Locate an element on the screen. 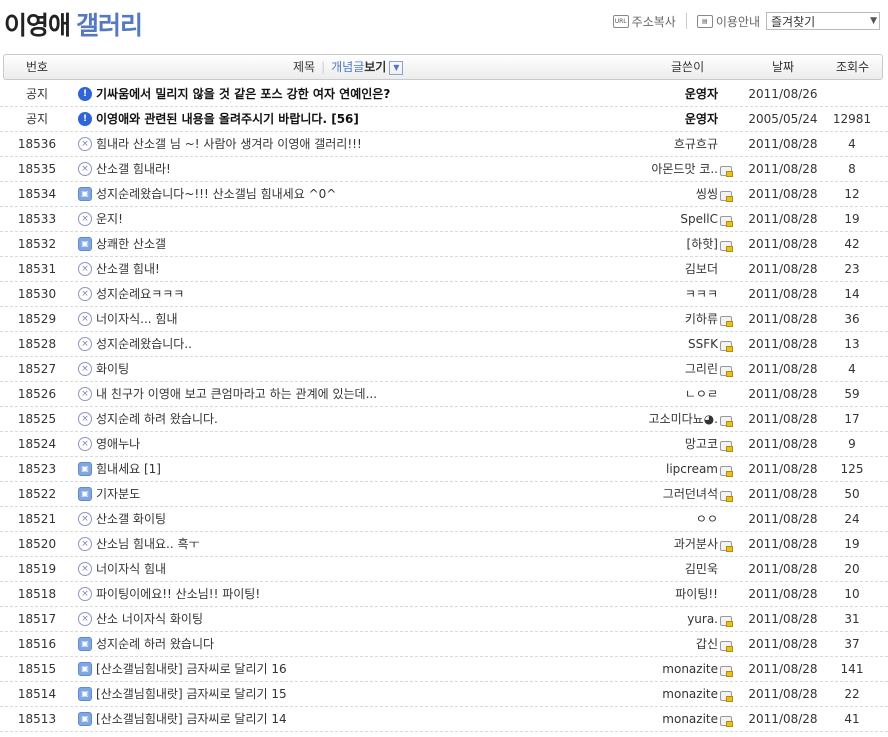 The height and width of the screenshot is (737, 888). post-title-link: 산소갤 힘내! is located at coordinates (128, 269).